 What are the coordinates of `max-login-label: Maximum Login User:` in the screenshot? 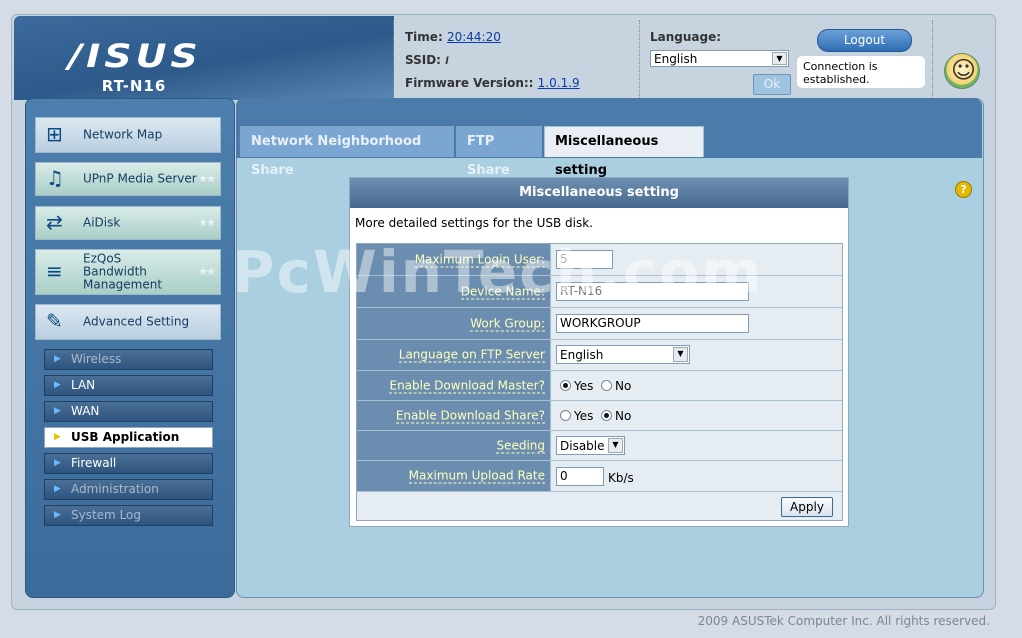 It's located at (479, 259).